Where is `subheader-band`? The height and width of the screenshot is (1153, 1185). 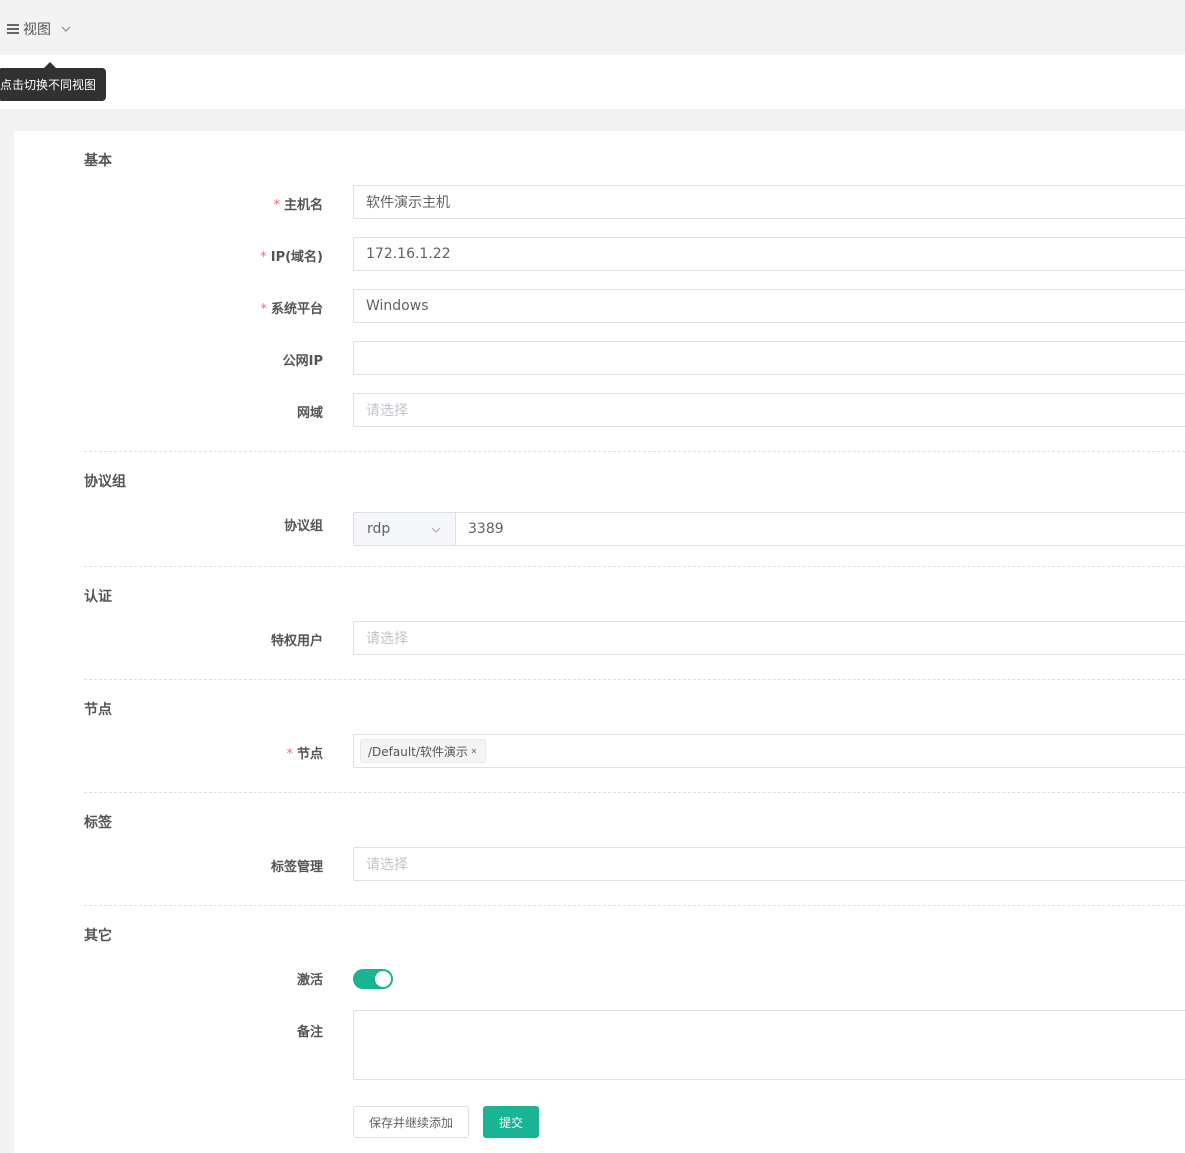 subheader-band is located at coordinates (592, 82).